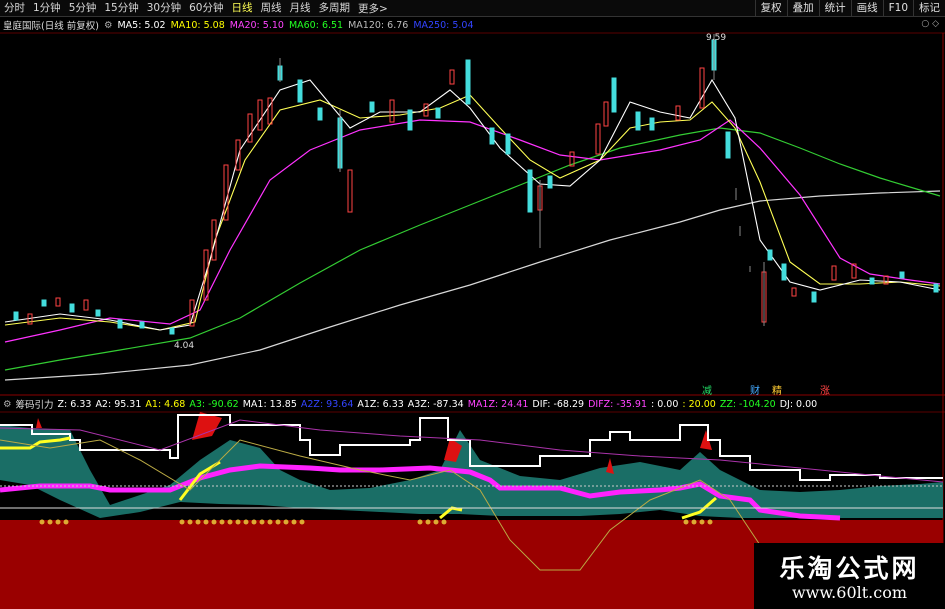  I want to click on ma10-value: MA10: 5.08, so click(197, 25).